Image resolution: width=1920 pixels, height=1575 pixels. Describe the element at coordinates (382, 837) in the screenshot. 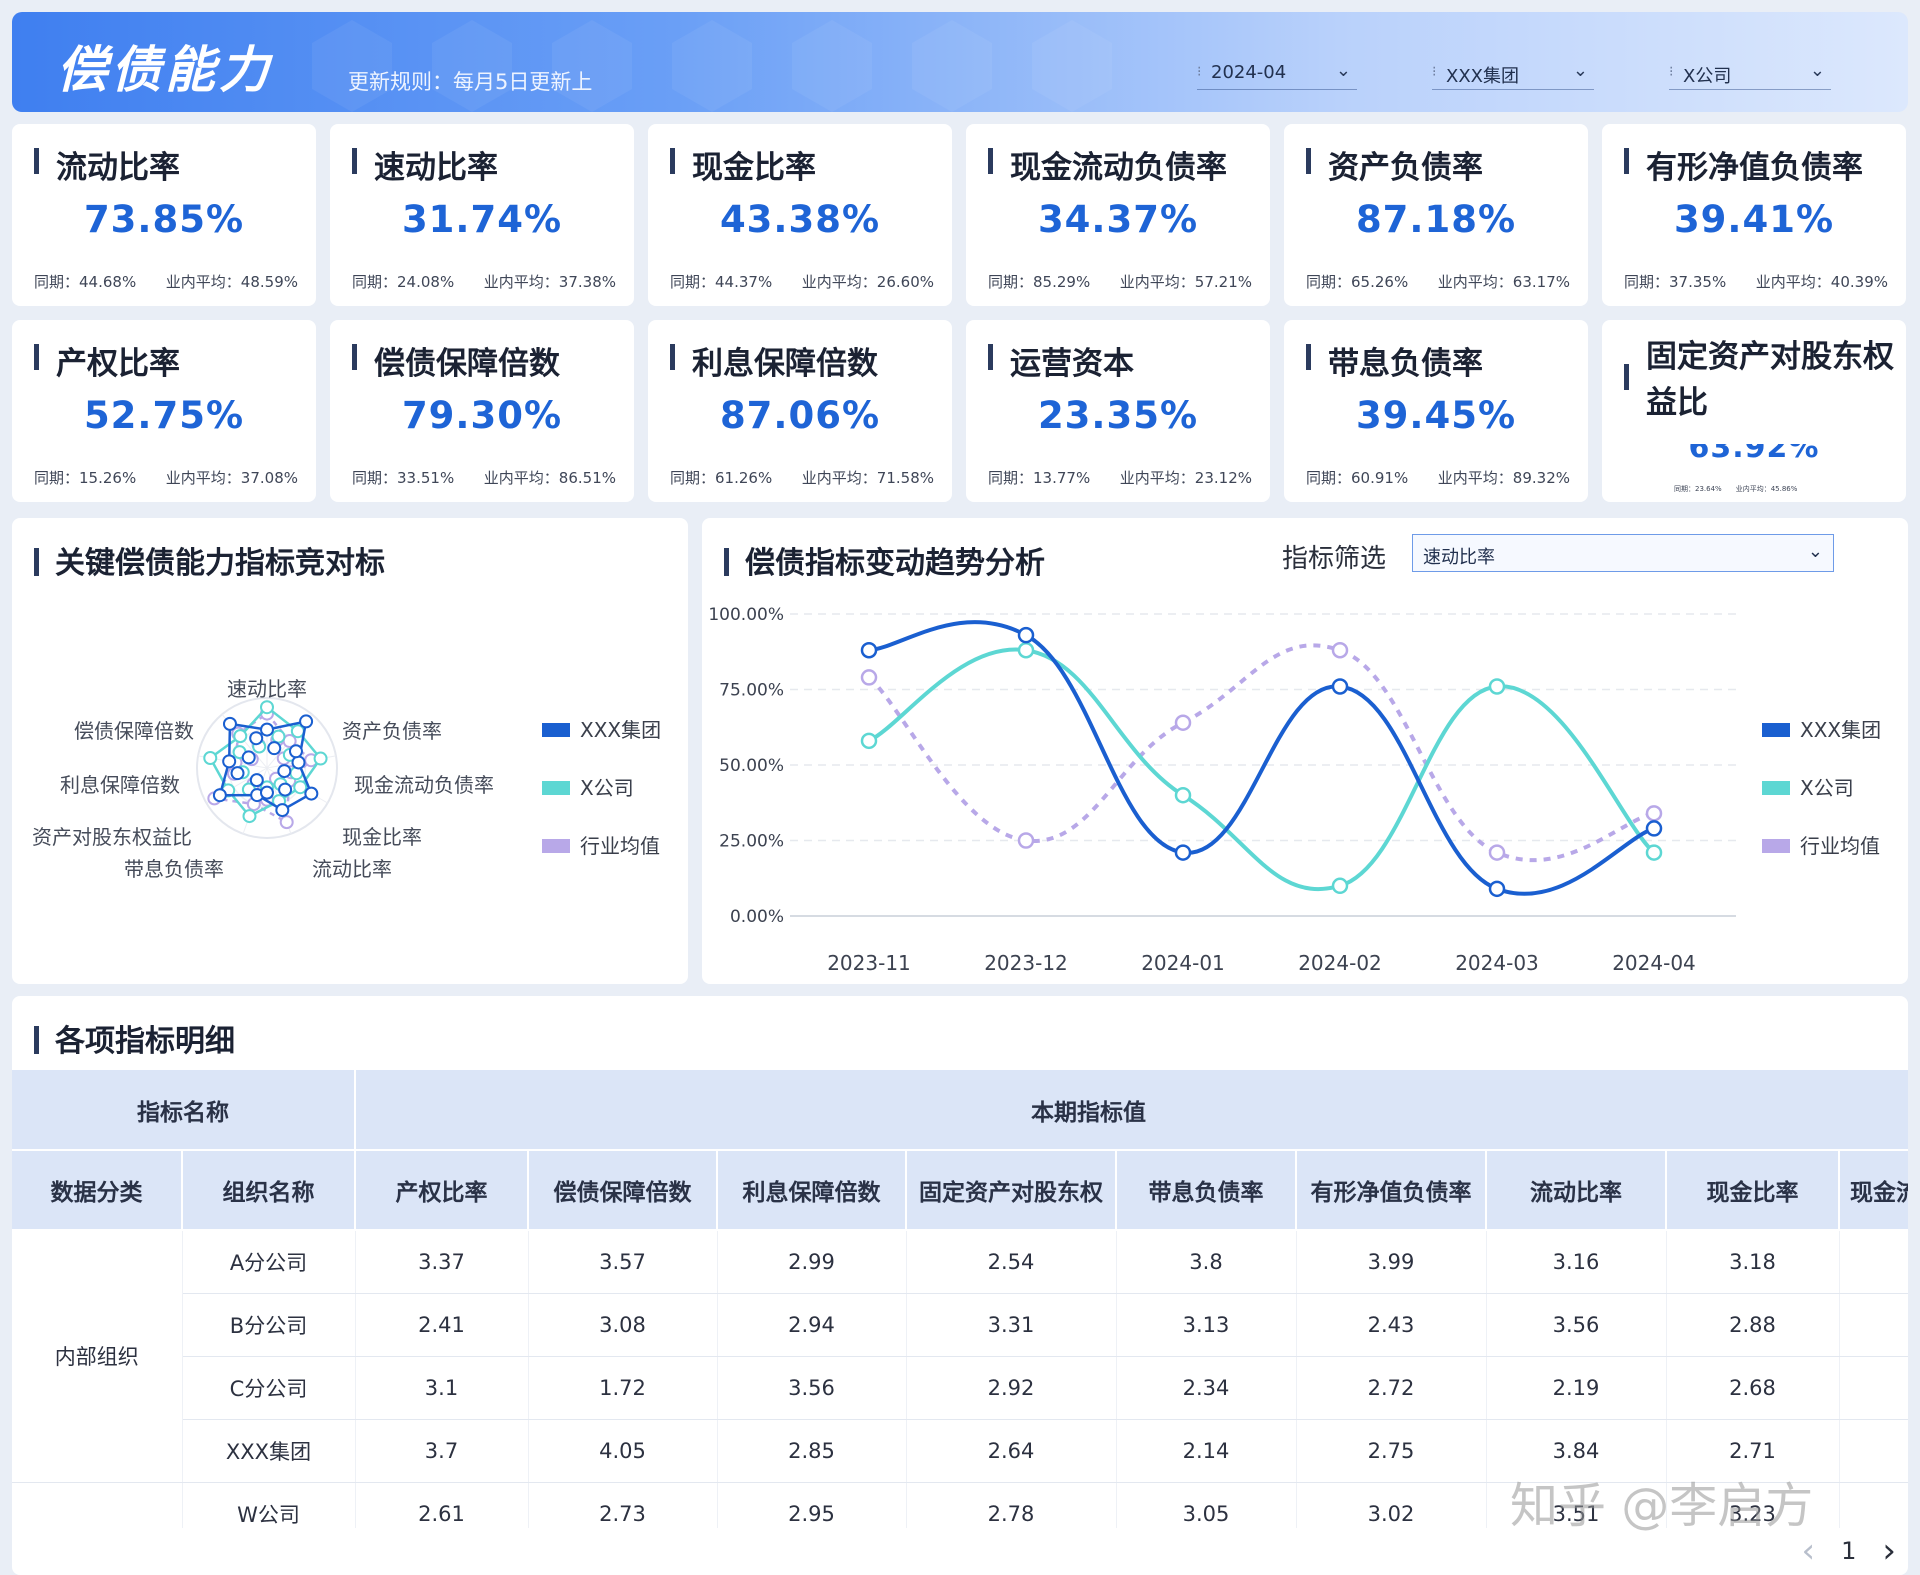

I see `radar-axis-label: 现金比率` at that location.